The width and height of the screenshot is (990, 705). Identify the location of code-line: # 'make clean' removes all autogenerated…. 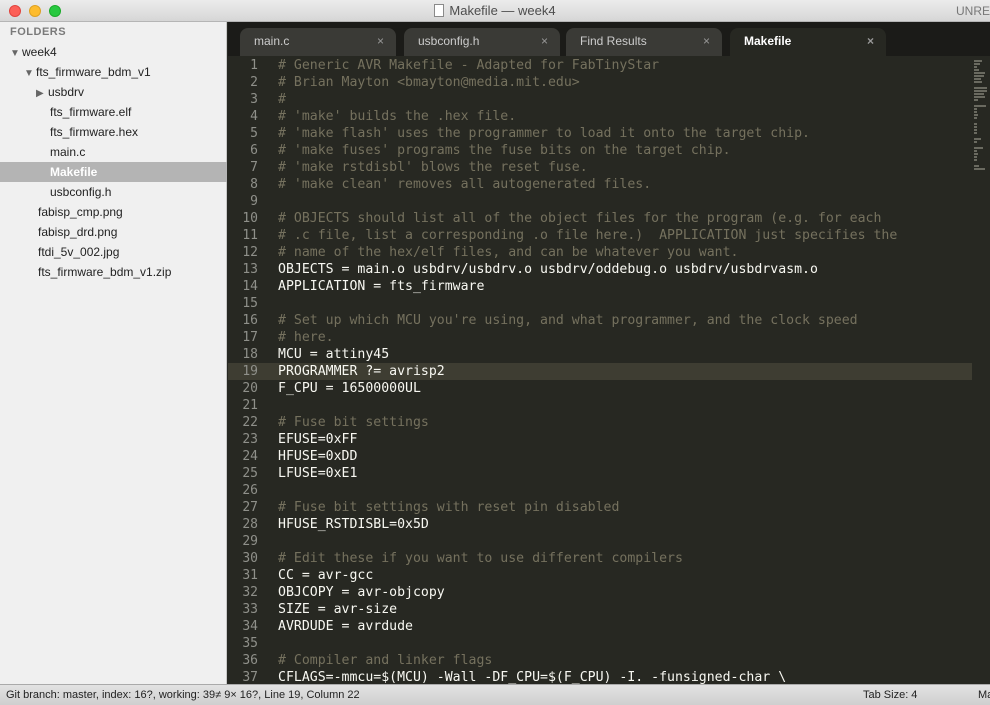
(464, 184).